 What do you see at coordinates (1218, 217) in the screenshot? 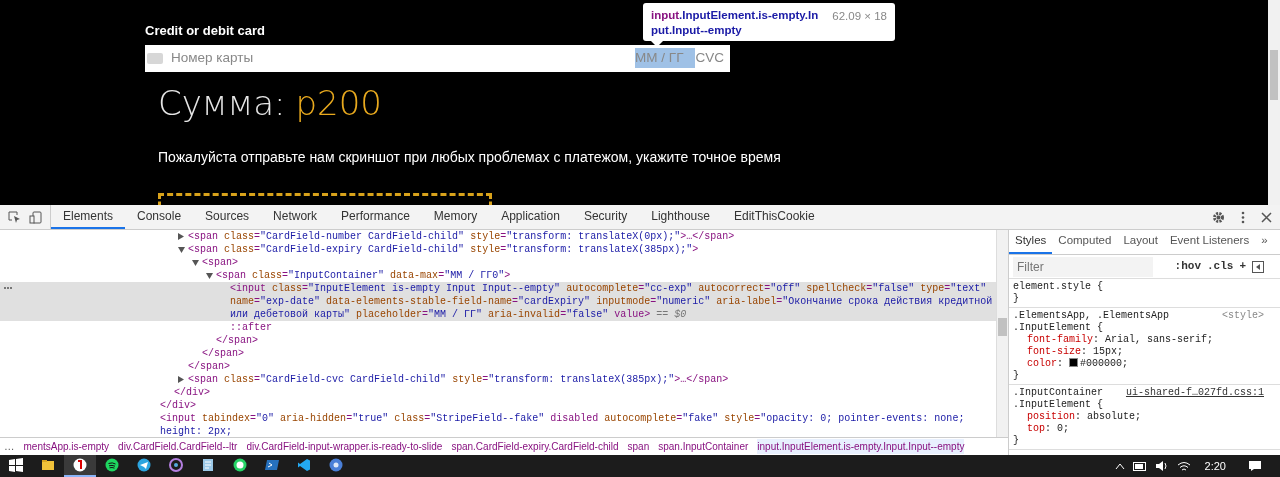
I see `settings-icon` at bounding box center [1218, 217].